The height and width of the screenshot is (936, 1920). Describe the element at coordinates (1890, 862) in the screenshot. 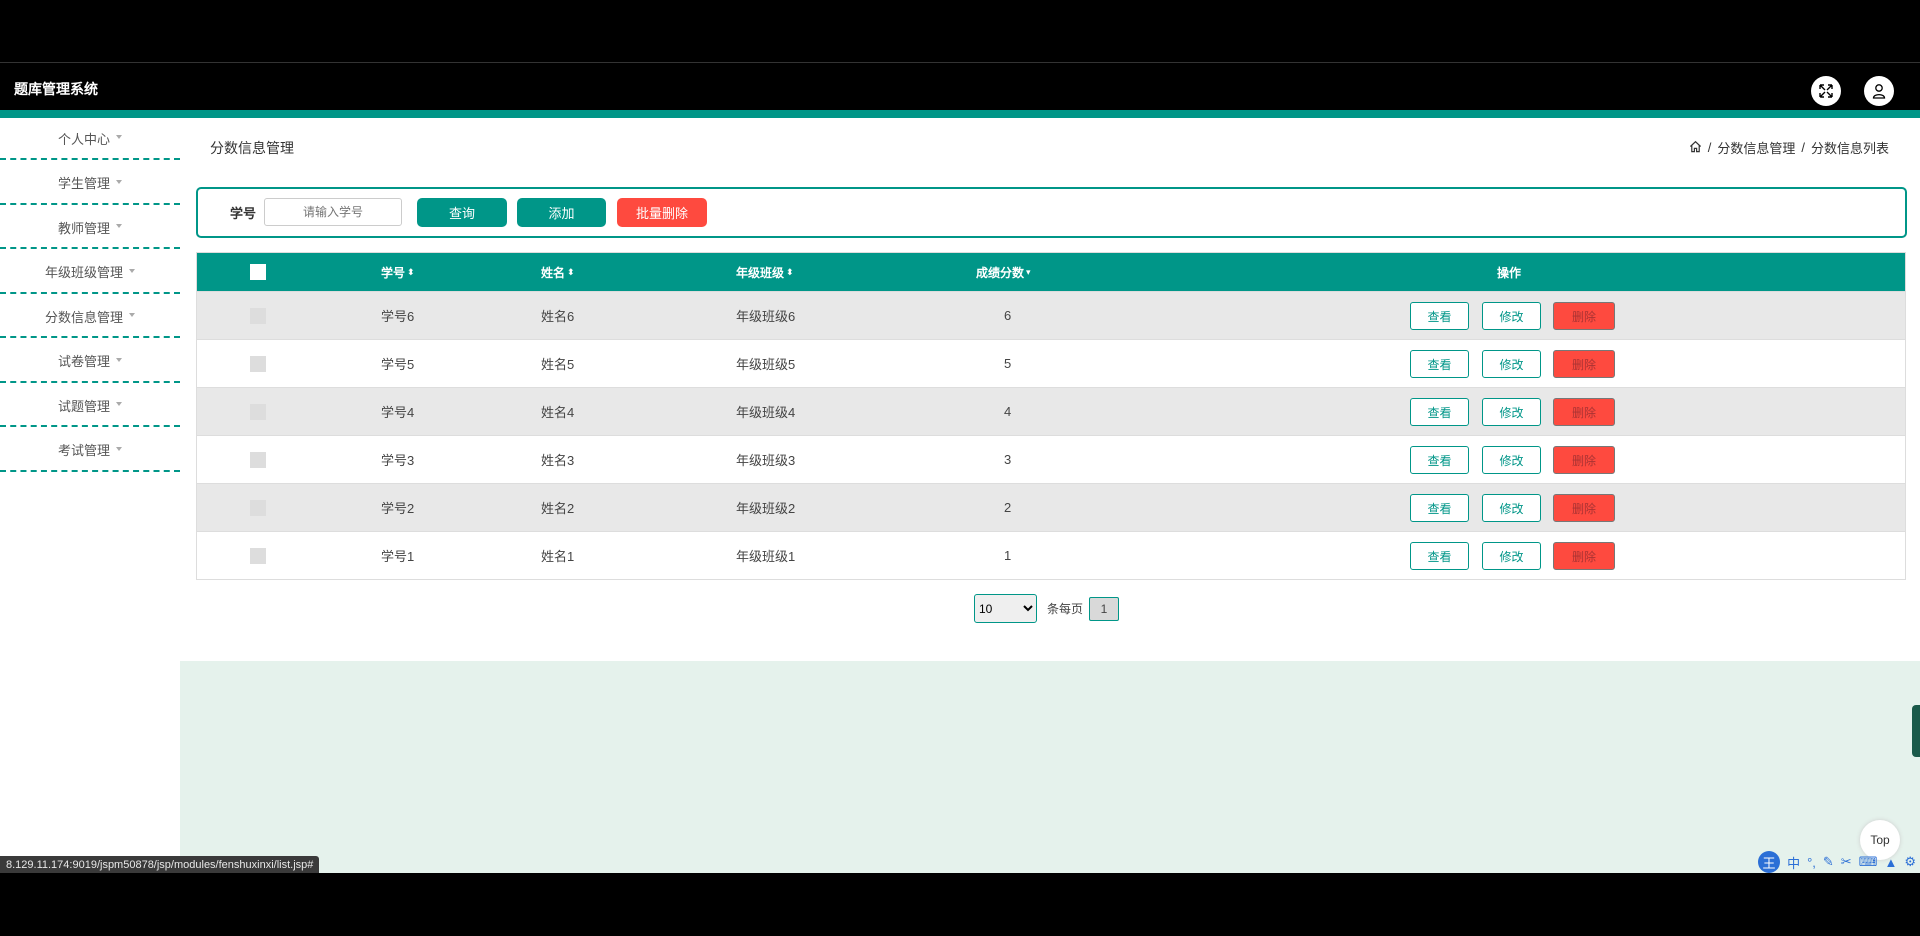

I see `skin-icon: ▲` at that location.